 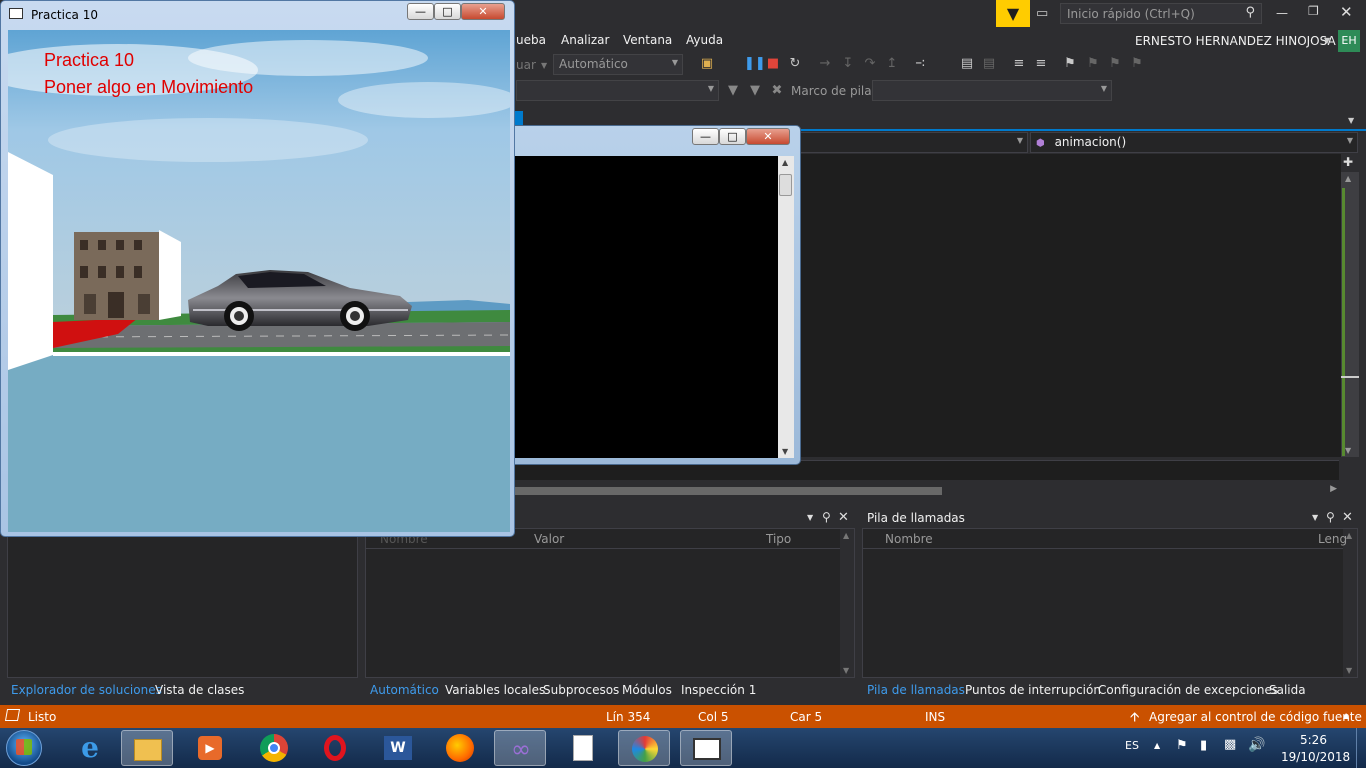 What do you see at coordinates (404, 690) in the screenshot?
I see `tab-autos: Automático` at bounding box center [404, 690].